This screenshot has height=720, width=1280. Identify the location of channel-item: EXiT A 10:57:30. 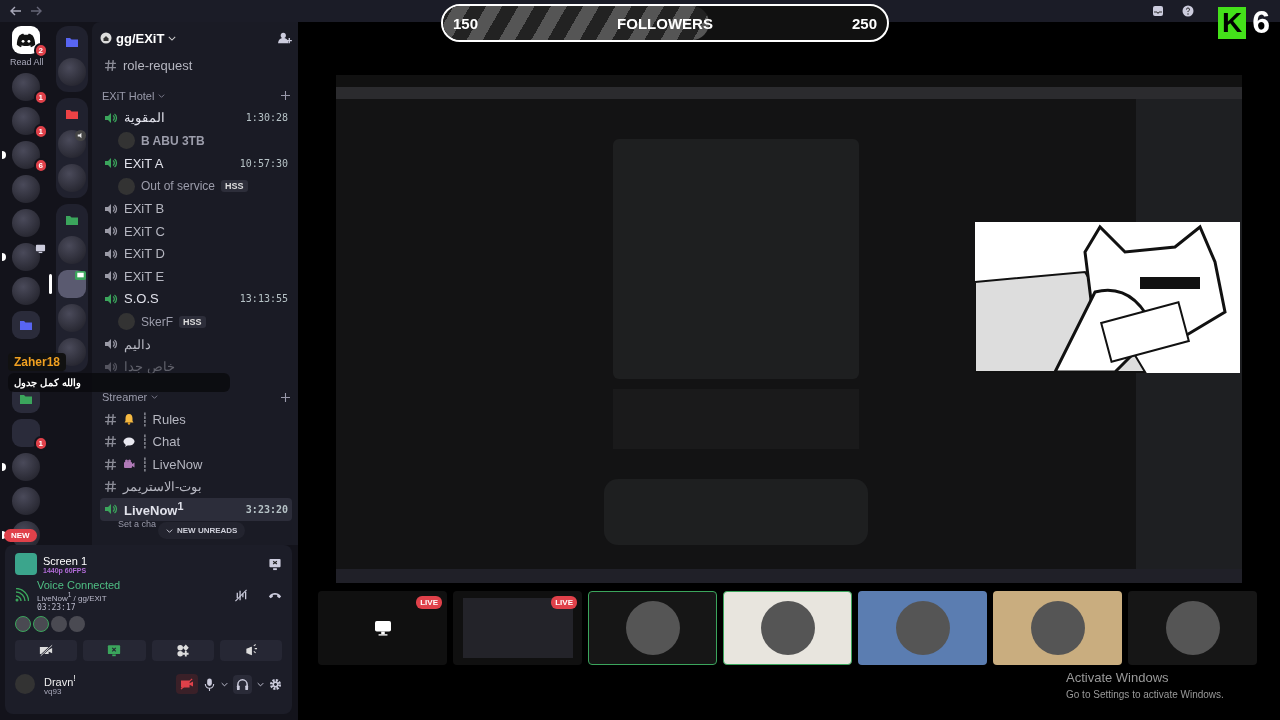
(196, 163).